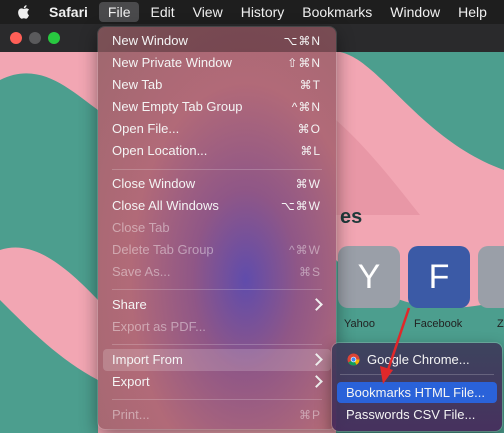 This screenshot has height=433, width=504. What do you see at coordinates (150, 40) in the screenshot?
I see `menu-item-label: New Window` at bounding box center [150, 40].